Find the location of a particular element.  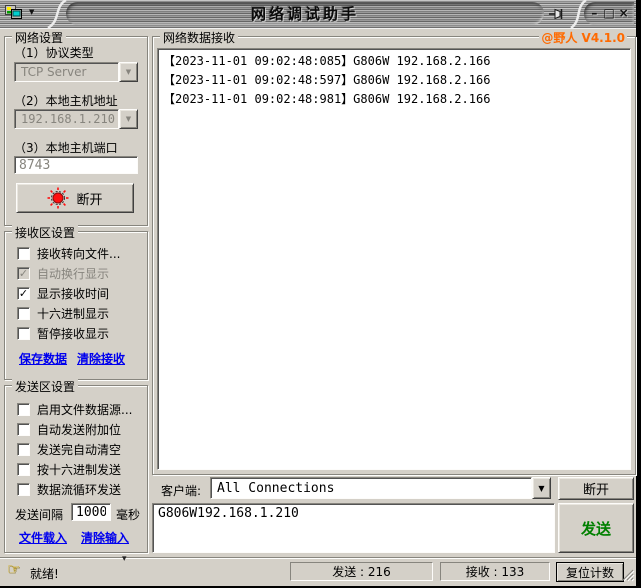

address-dropdown-arrow-icon: ▼ is located at coordinates (128, 119).